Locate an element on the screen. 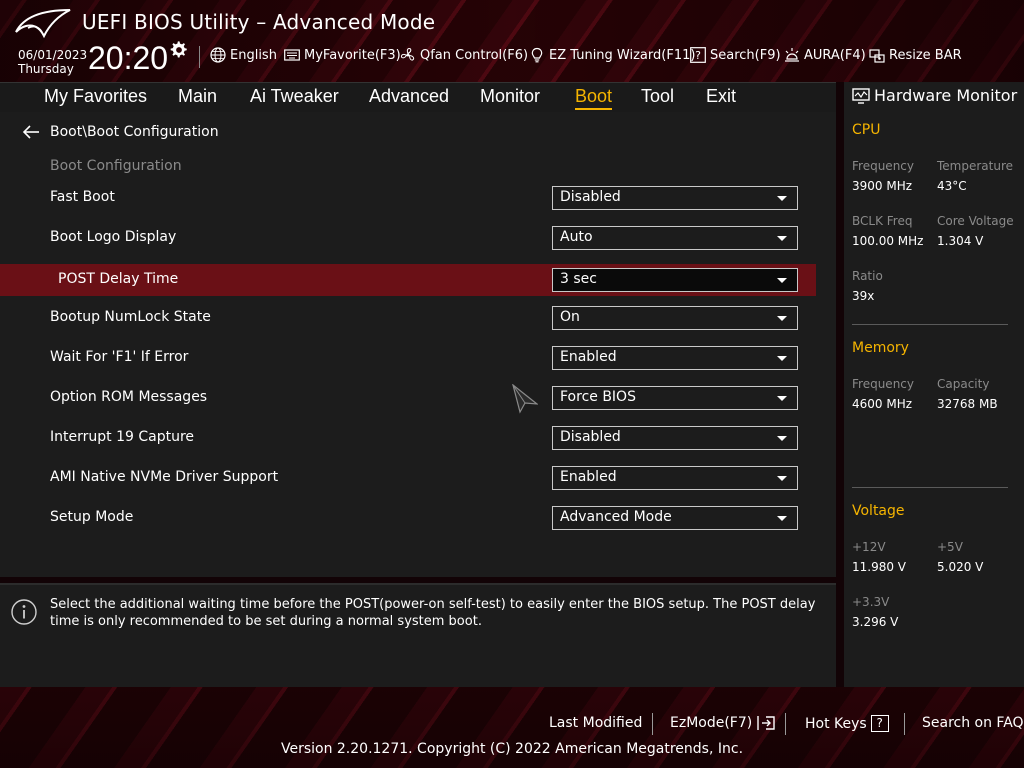 Image resolution: width=1024 pixels, height=768 pixels. tab-tool: Tool is located at coordinates (657, 96).